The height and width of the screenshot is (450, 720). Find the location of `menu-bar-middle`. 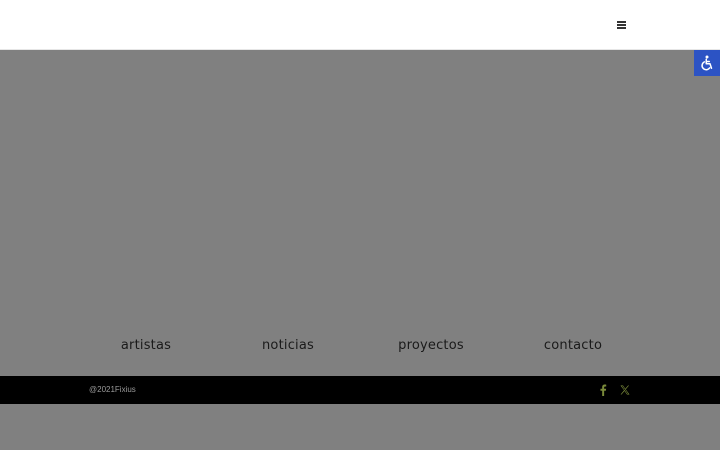

menu-bar-middle is located at coordinates (621, 25).